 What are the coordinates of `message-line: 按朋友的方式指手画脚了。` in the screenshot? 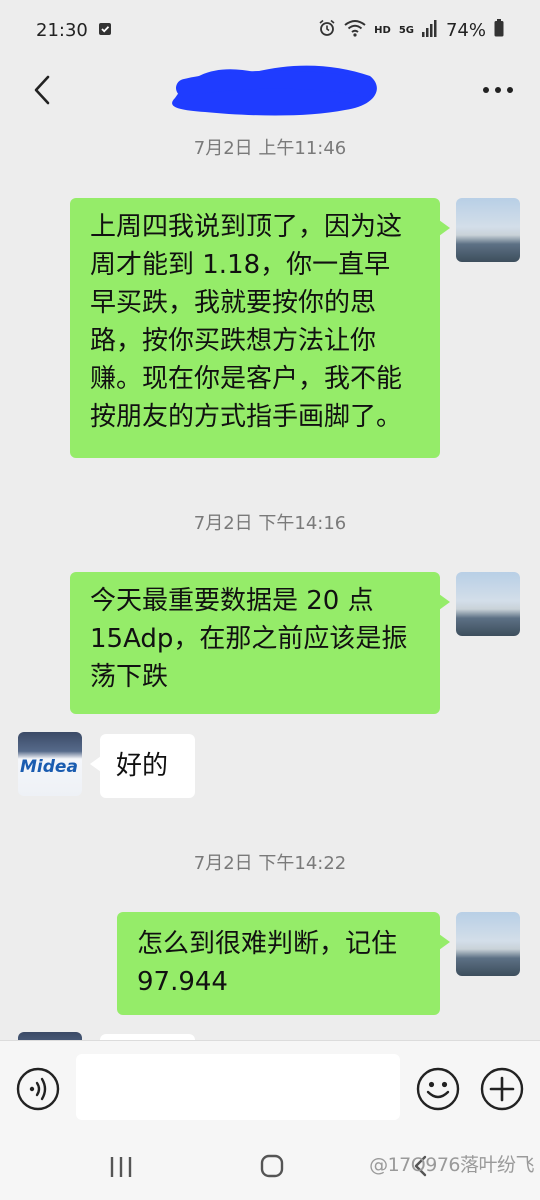 It's located at (246, 417).